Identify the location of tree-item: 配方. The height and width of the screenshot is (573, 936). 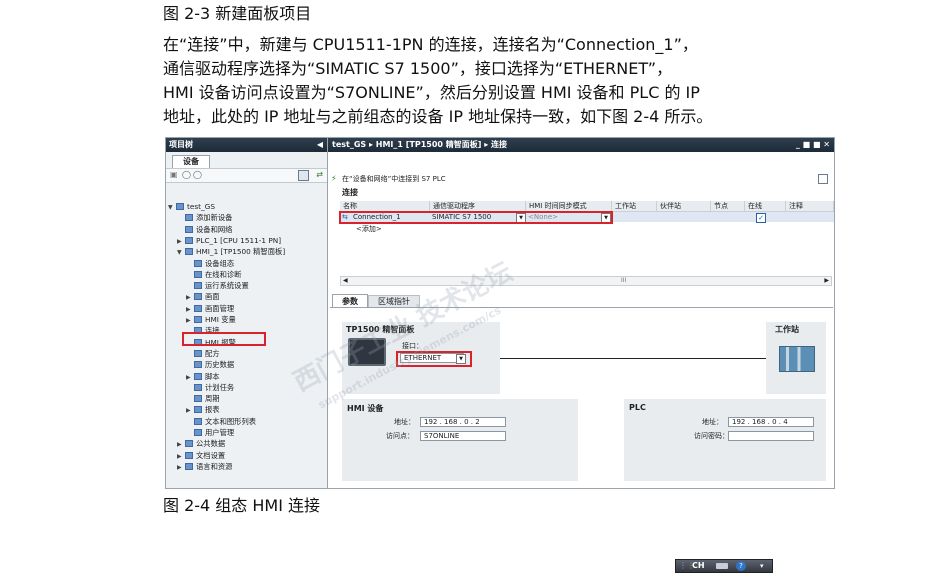
(194, 354).